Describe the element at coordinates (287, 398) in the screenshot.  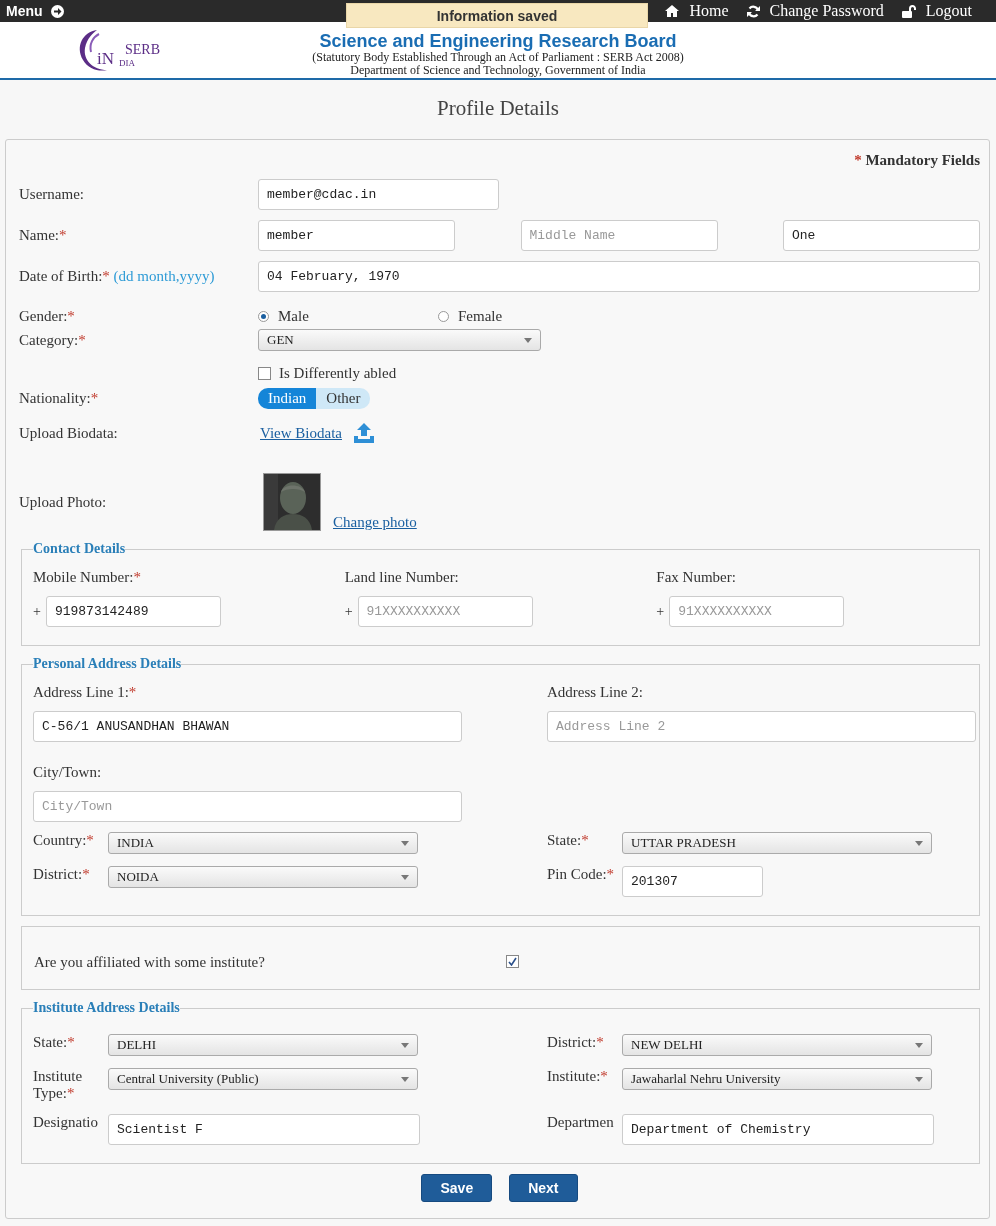
I see `toggle-option: Indian` at that location.